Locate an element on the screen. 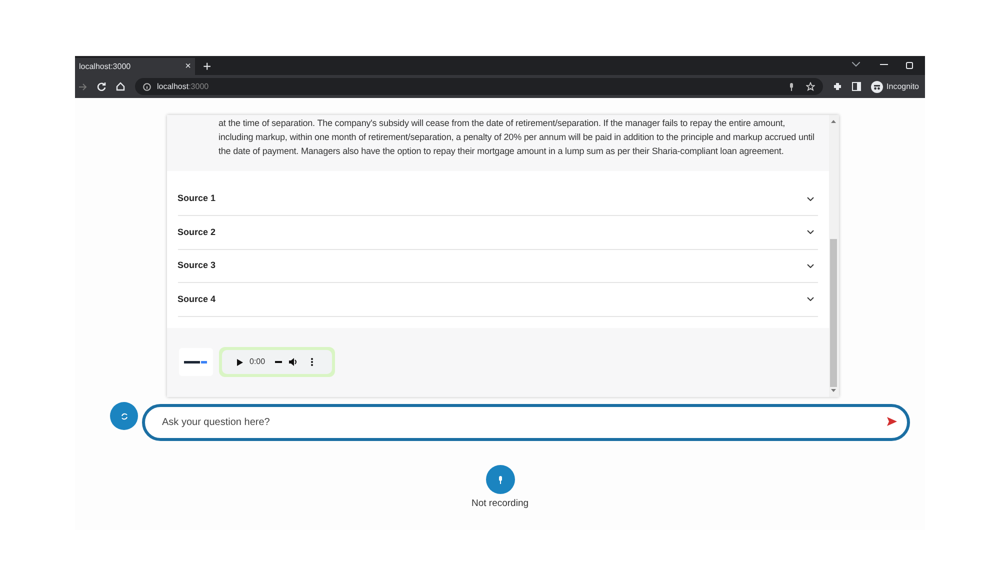 Image resolution: width=1000 pixels, height=564 pixels. source-accordion: Source 4 is located at coordinates (498, 300).